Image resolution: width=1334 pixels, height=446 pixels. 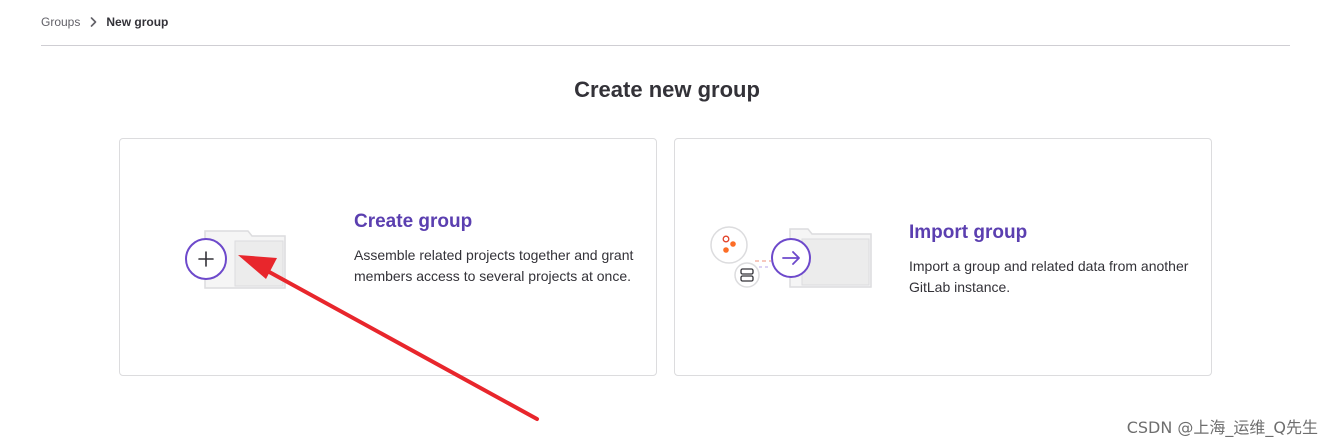 I want to click on database-icon, so click(x=747, y=275).